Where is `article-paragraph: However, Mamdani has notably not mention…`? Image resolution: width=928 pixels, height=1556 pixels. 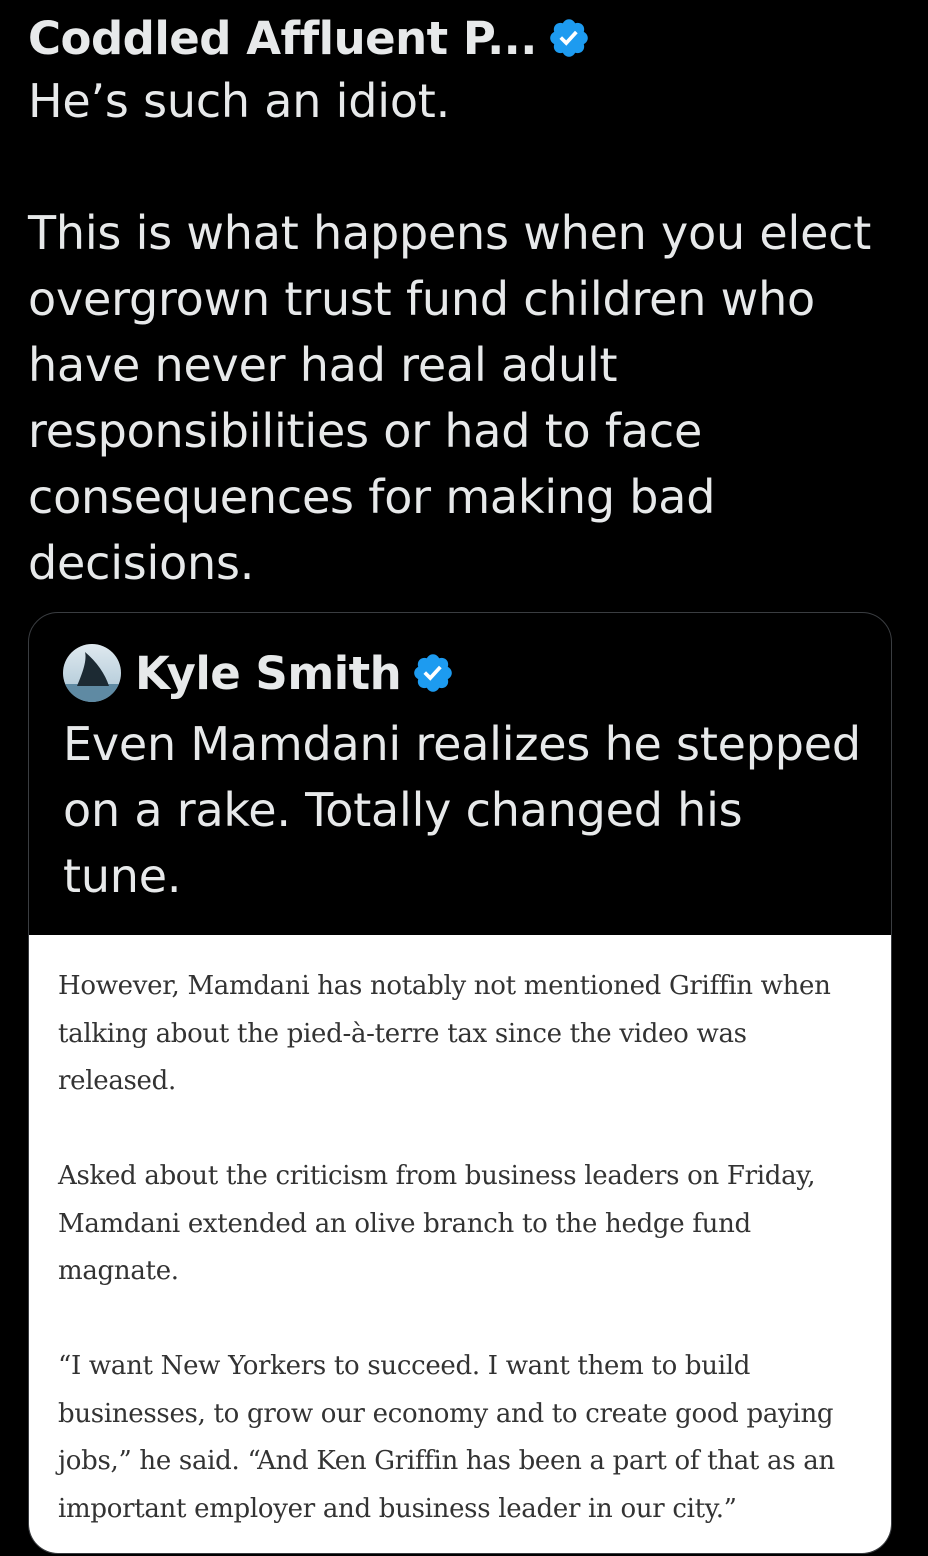 article-paragraph: However, Mamdani has notably not mention… is located at coordinates (444, 1033).